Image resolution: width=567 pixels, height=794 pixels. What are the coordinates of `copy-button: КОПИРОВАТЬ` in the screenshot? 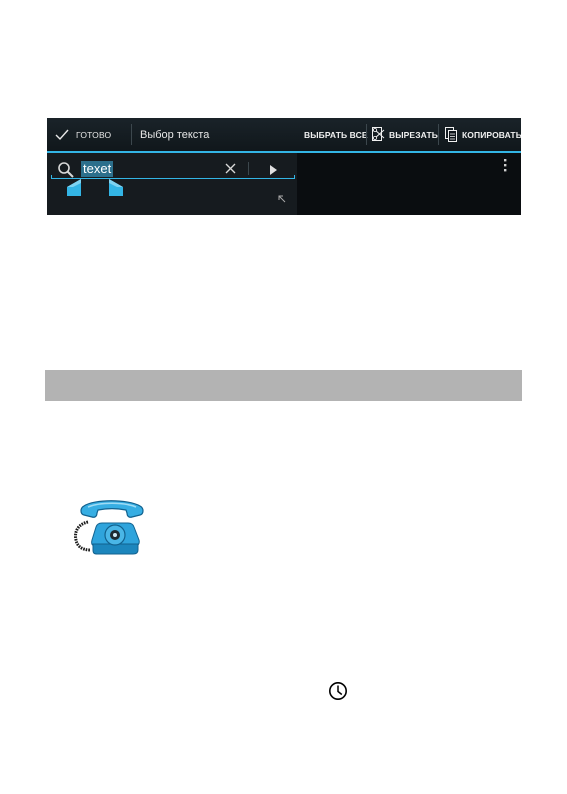 It's located at (483, 134).